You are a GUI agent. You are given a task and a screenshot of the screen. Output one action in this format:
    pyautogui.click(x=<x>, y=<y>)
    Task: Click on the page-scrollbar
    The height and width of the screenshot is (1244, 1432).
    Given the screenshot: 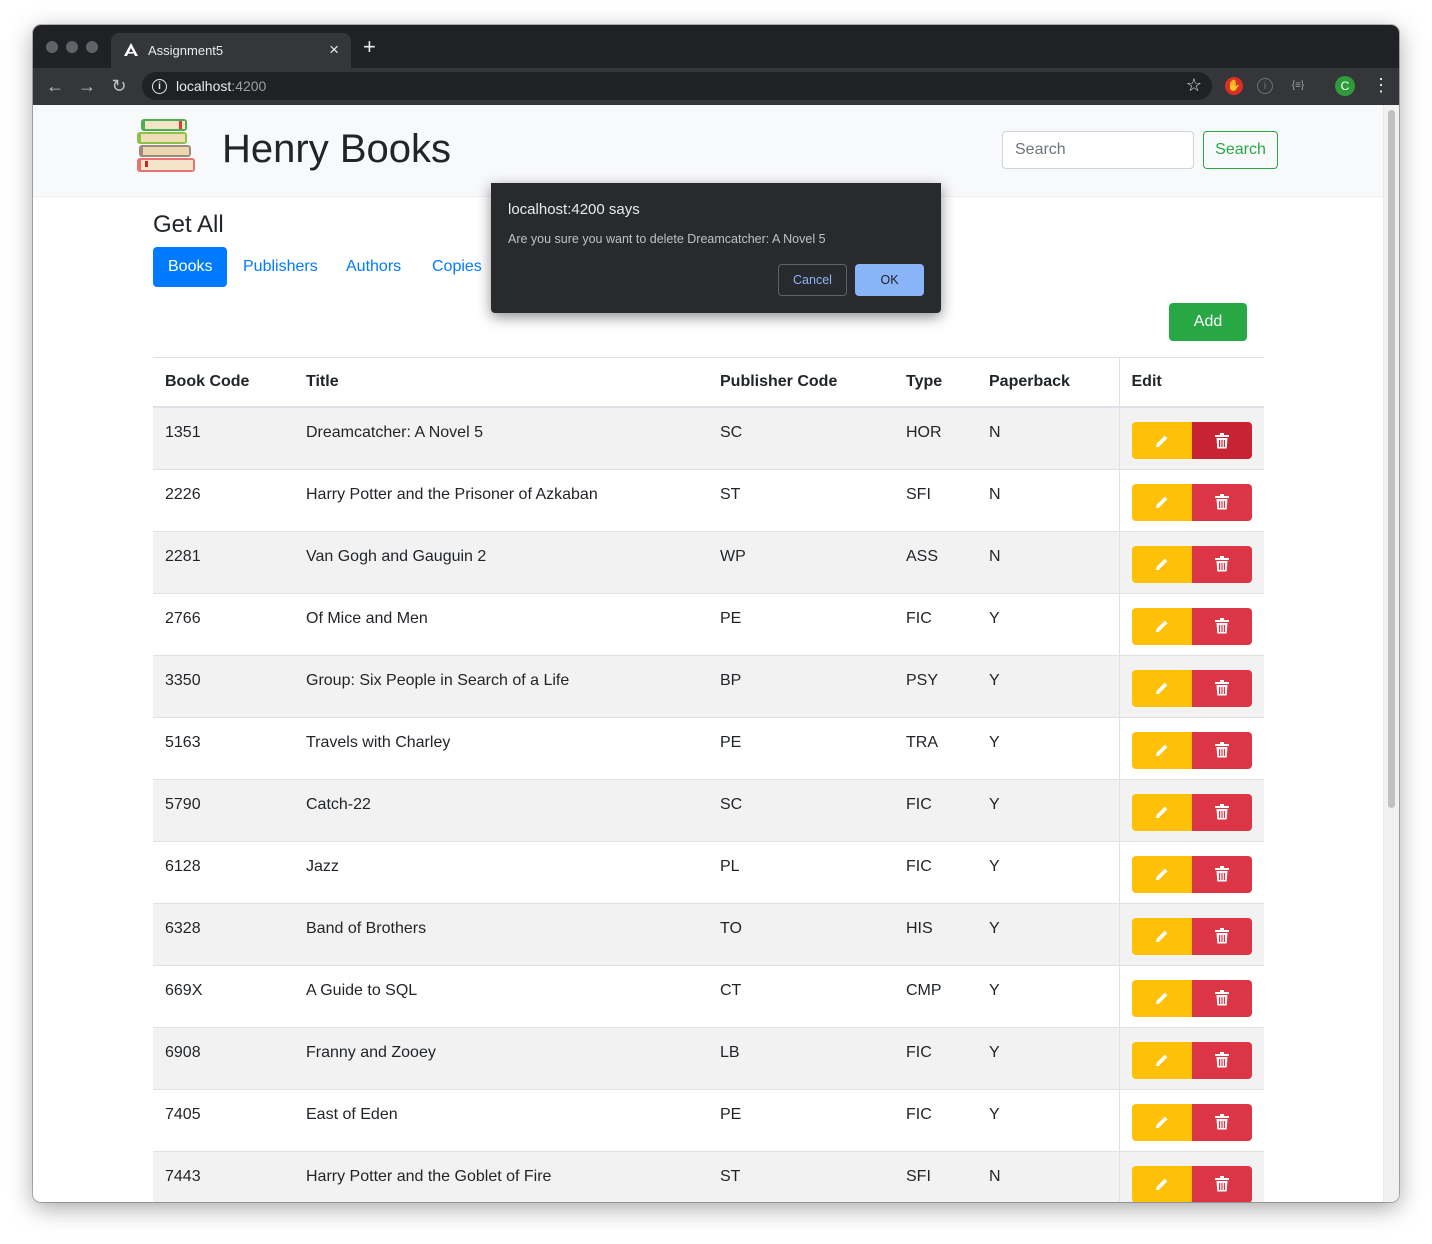 What is the action you would take?
    pyautogui.click(x=1391, y=653)
    